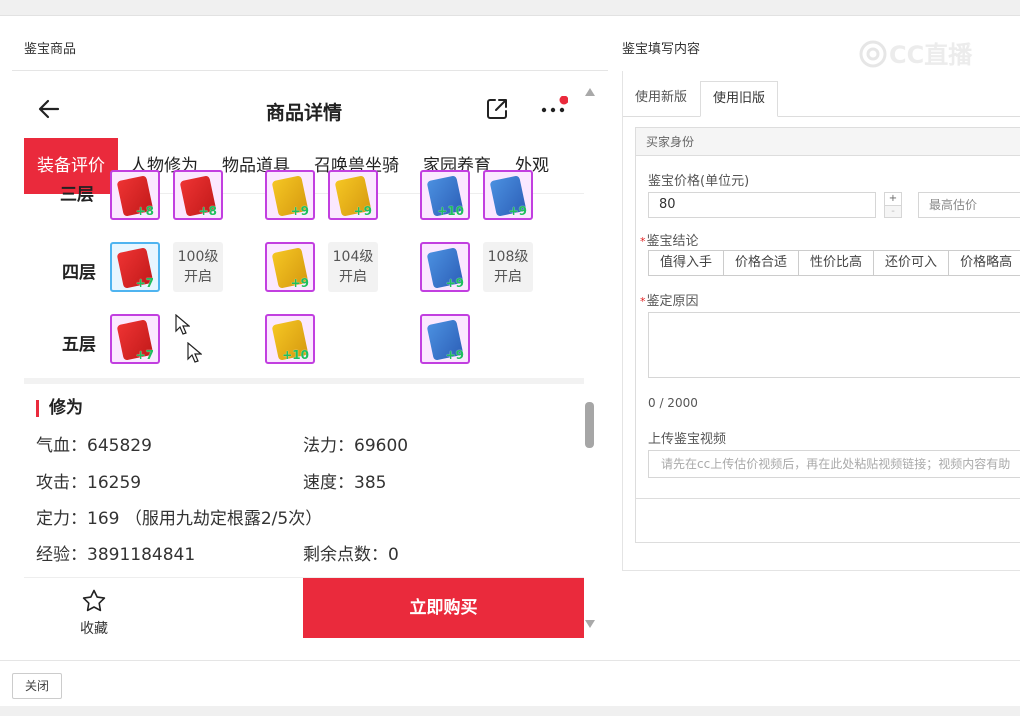  I want to click on conclusion-label: *鉴宝结论, so click(669, 241).